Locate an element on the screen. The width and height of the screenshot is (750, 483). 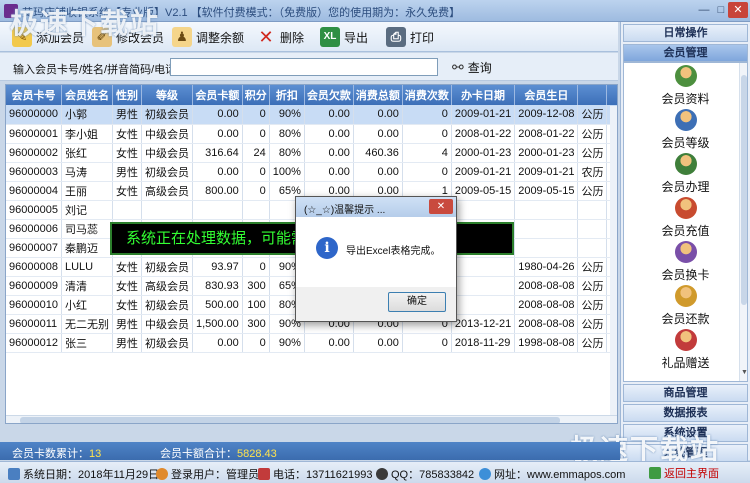
table-cell: 96000008 is located at coordinates (34, 267).